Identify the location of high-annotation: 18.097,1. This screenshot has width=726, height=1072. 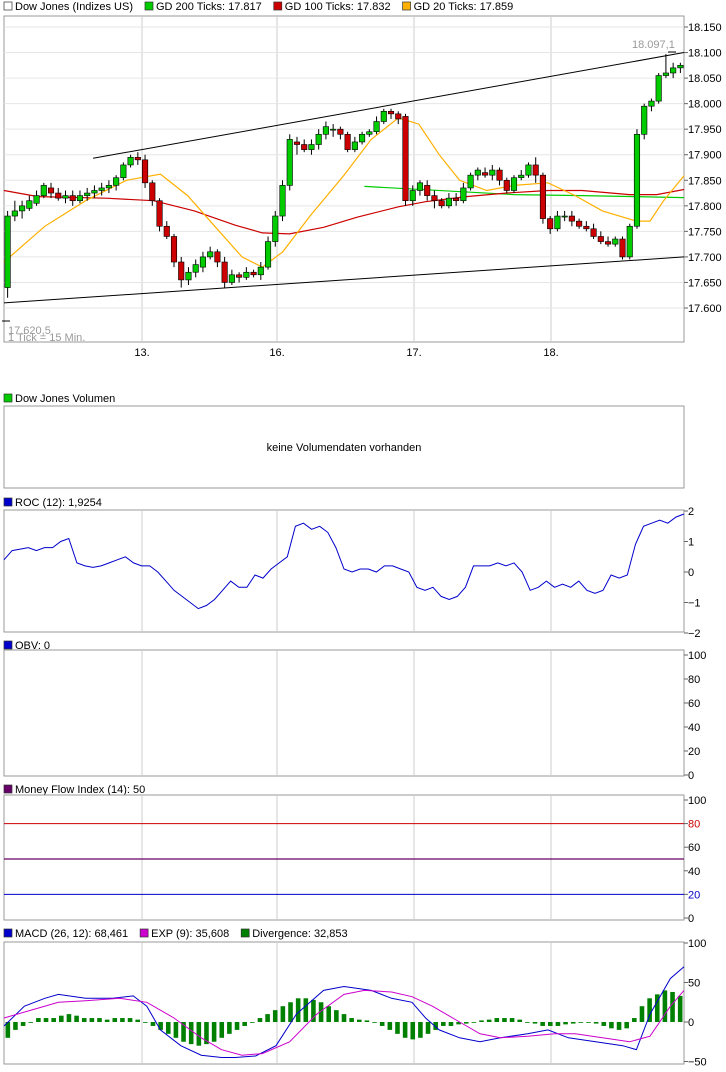
(653, 45).